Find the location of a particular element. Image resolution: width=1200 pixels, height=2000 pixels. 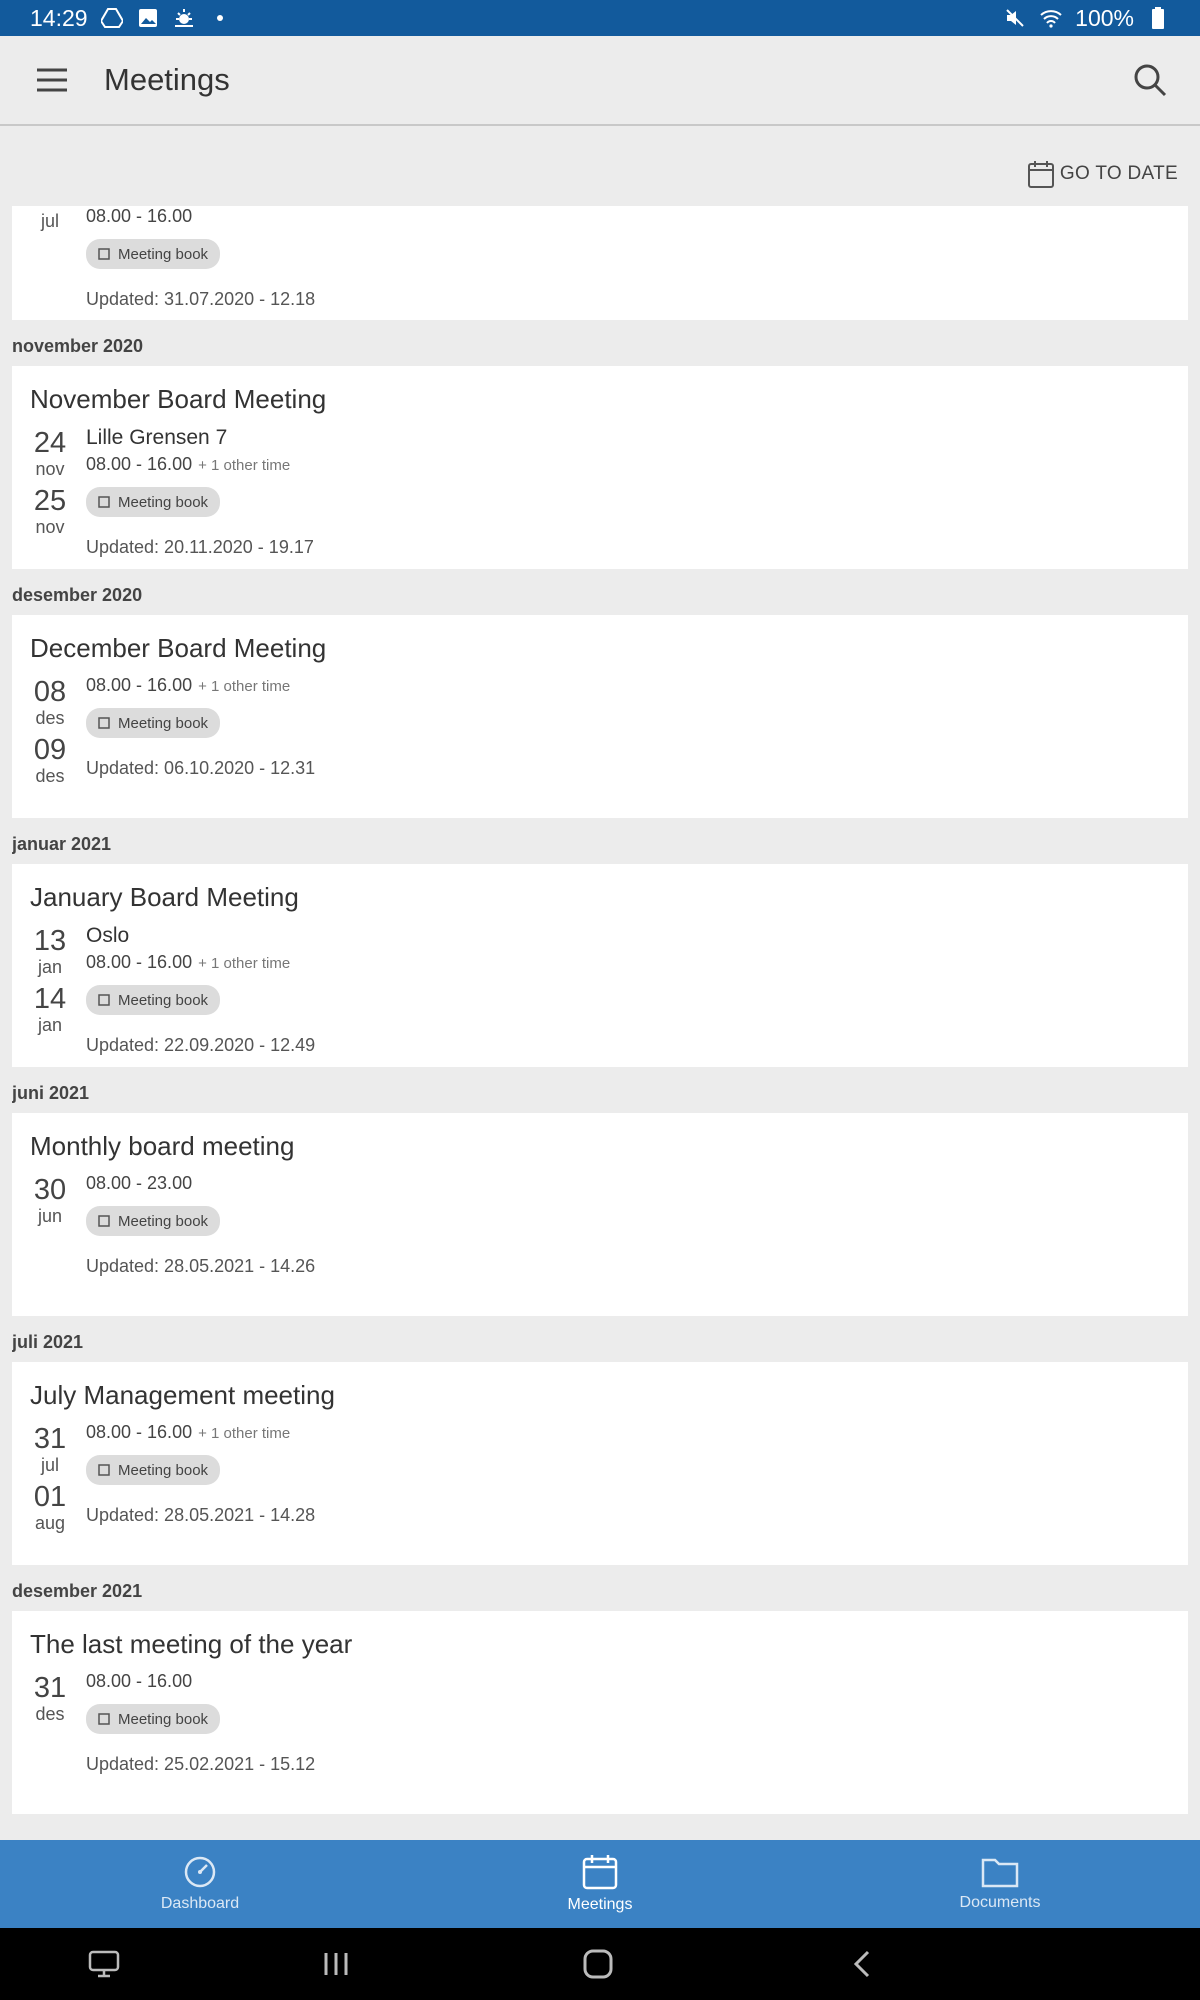

date-day: 25 is located at coordinates (50, 501).